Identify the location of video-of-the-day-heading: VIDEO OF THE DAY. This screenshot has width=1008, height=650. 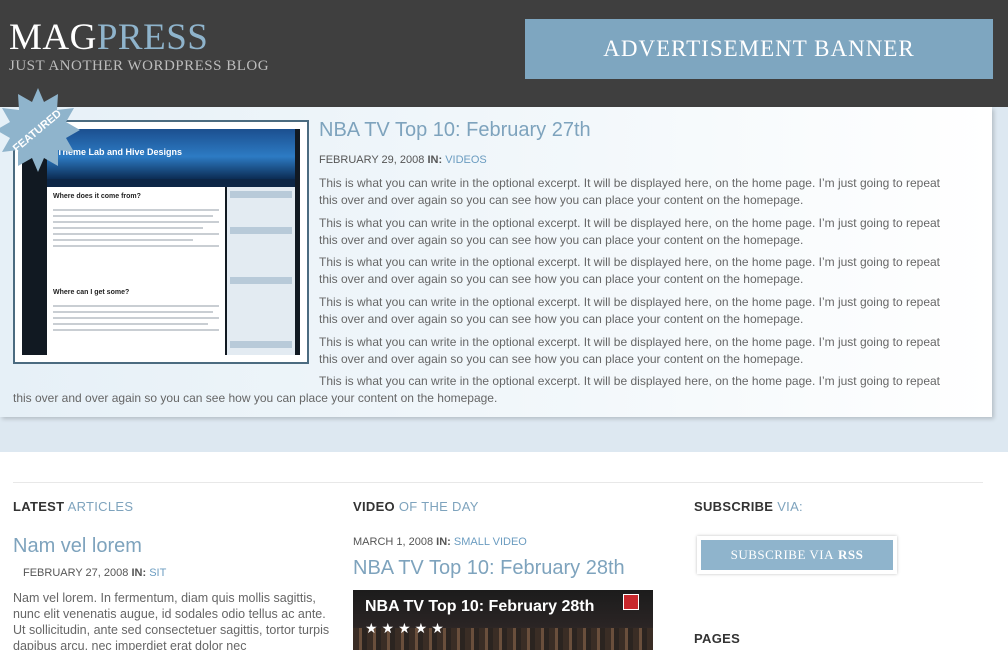
(416, 506).